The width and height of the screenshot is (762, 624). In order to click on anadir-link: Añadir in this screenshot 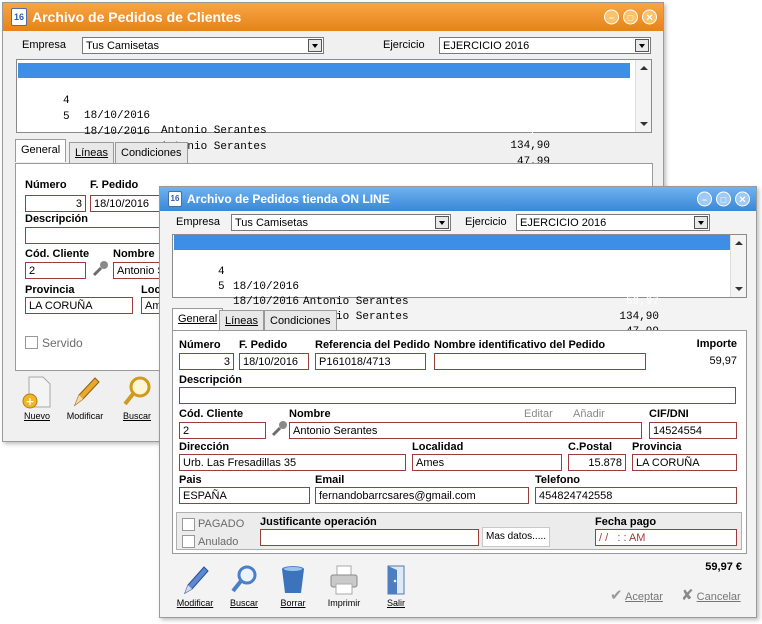, I will do `click(589, 414)`.